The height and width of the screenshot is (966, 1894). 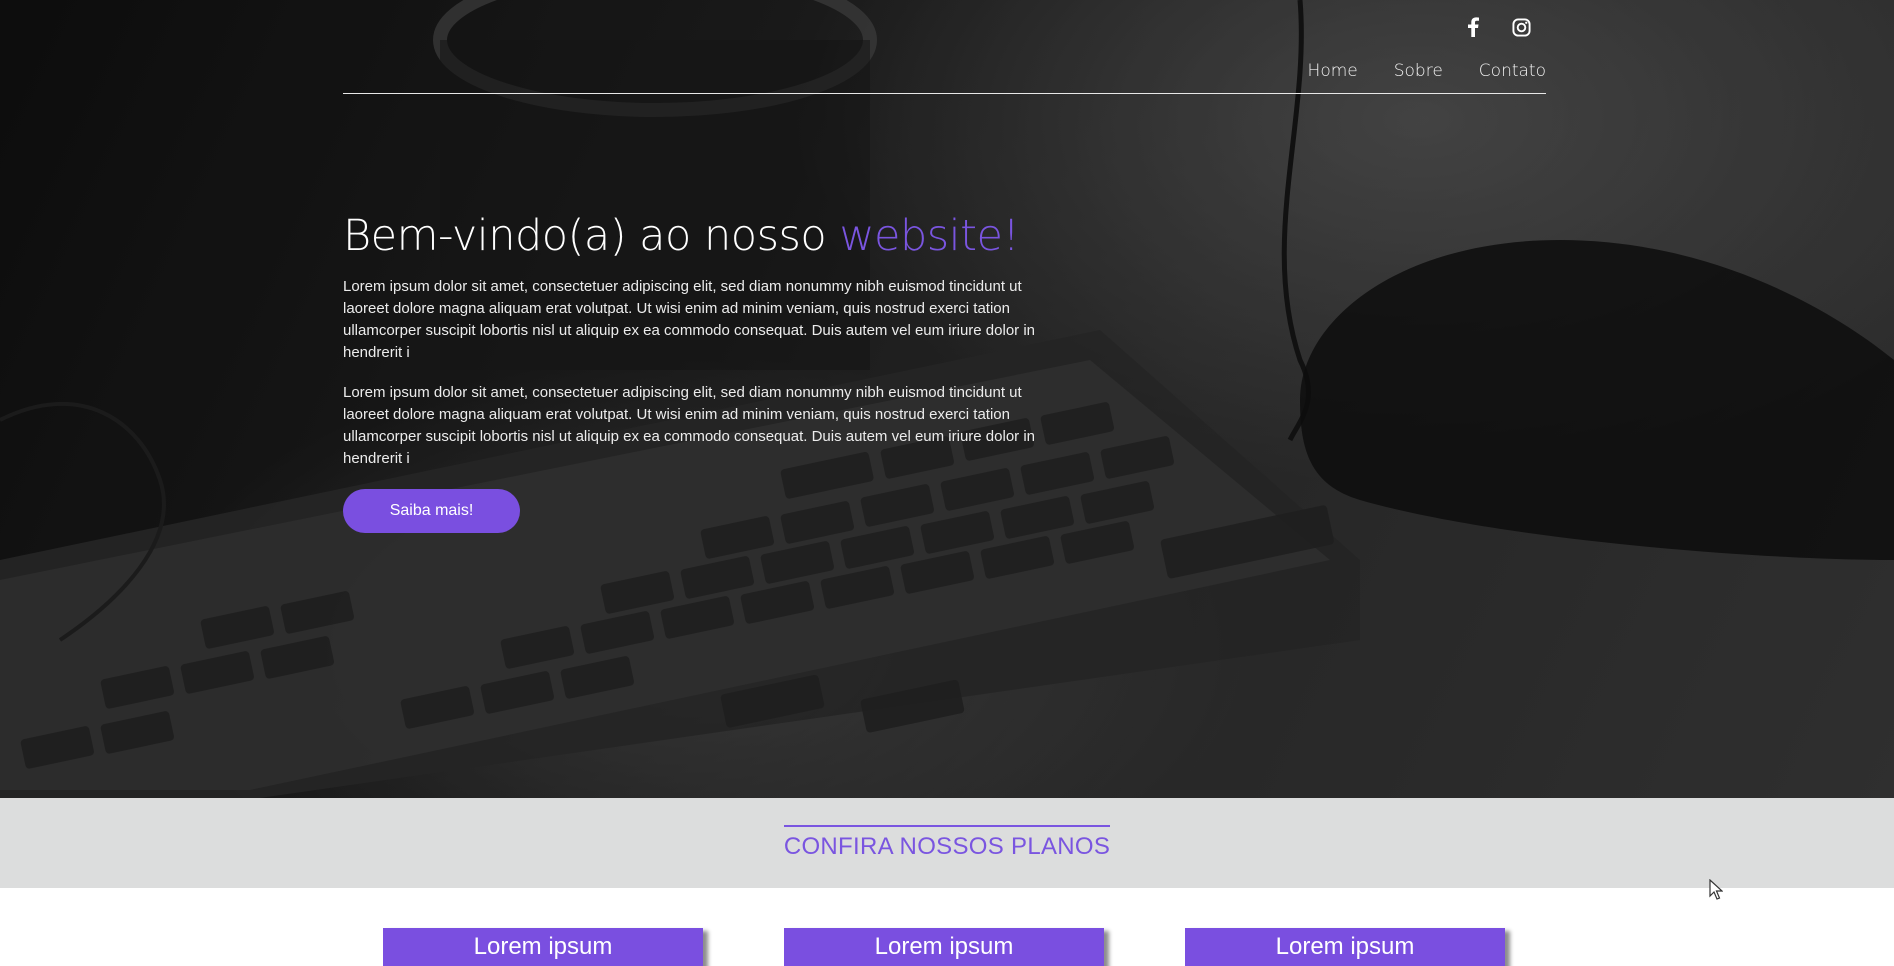 What do you see at coordinates (944, 47) in the screenshot?
I see `site-header: Home Sobre Contato` at bounding box center [944, 47].